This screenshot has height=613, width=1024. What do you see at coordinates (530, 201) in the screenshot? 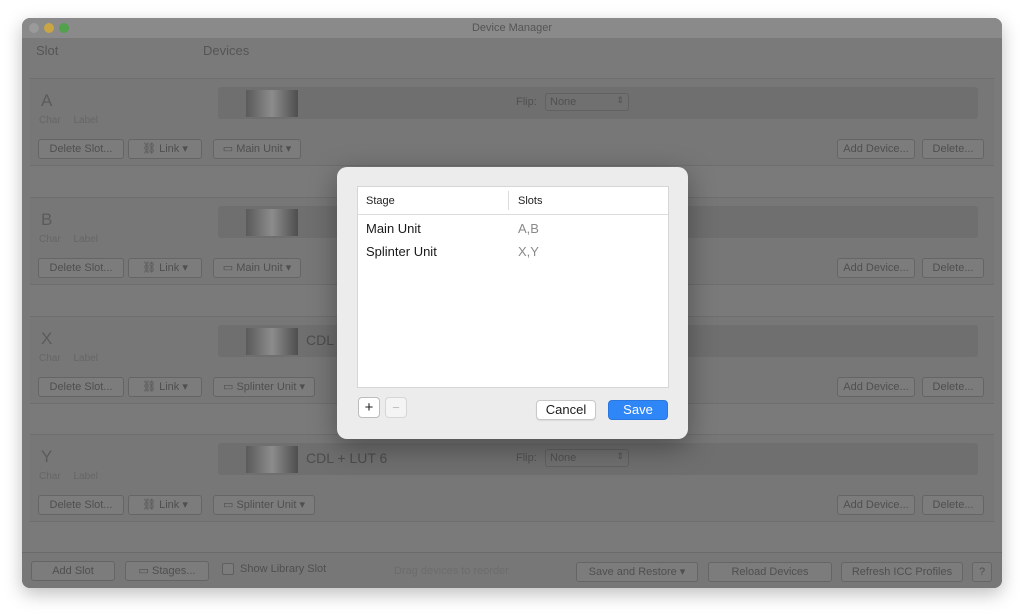
I see `slots-column-header: Slots` at bounding box center [530, 201].